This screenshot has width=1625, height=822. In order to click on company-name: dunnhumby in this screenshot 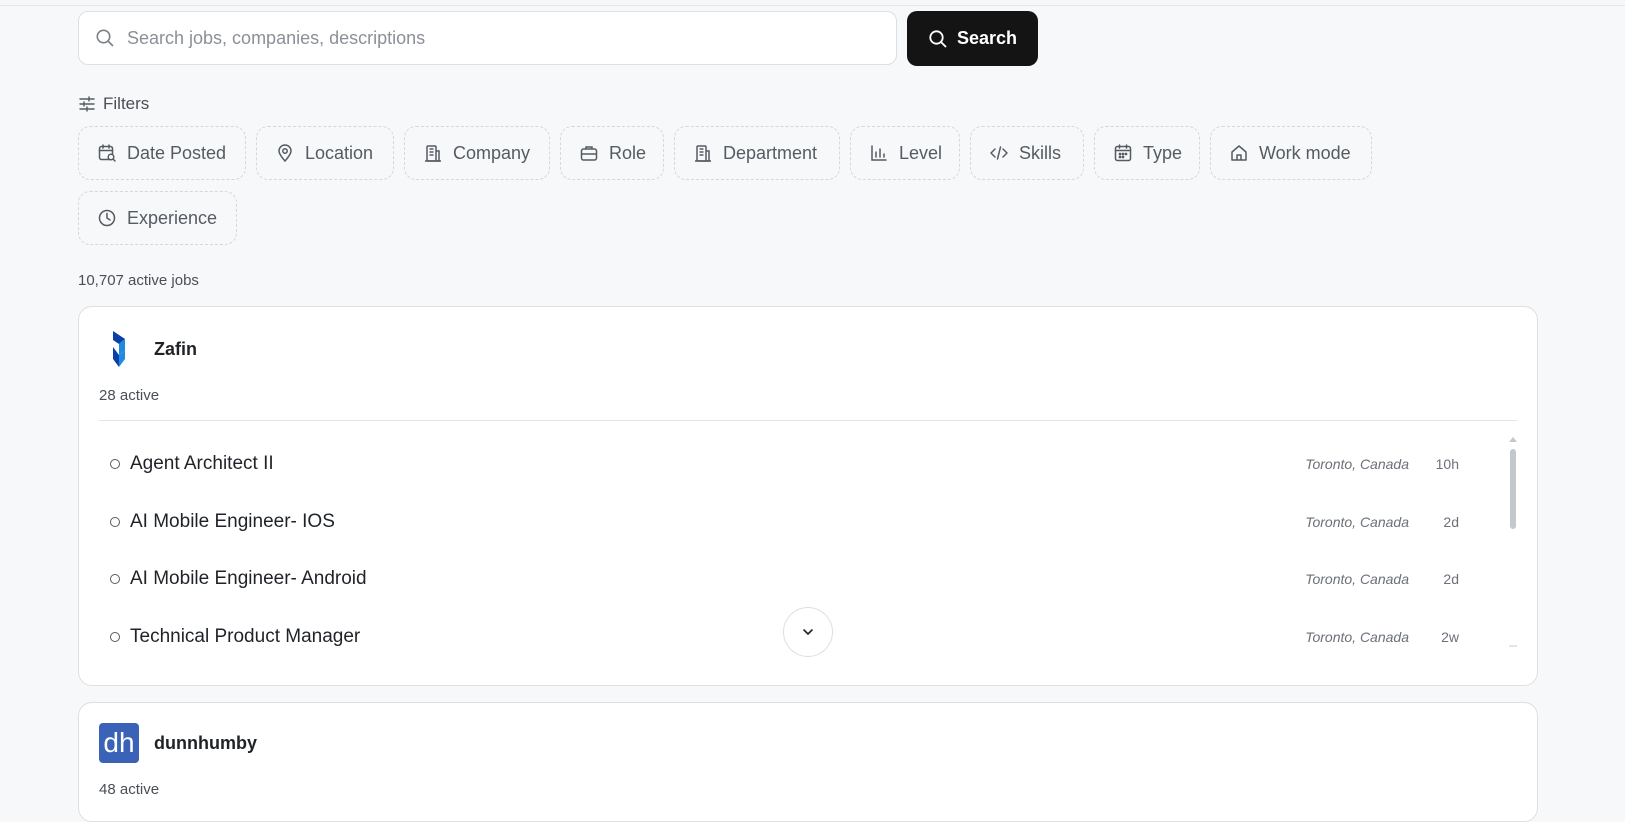, I will do `click(205, 743)`.